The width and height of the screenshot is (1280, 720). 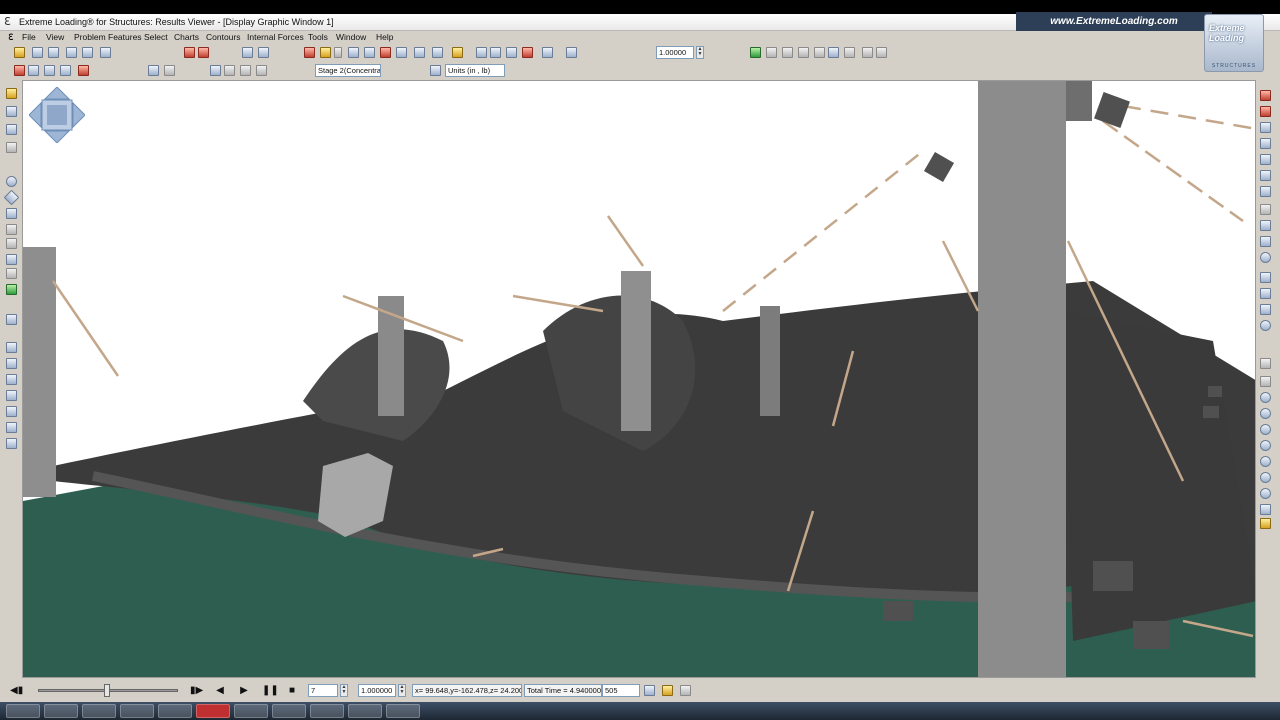 I want to click on menu-select: Select, so click(x=156, y=37).